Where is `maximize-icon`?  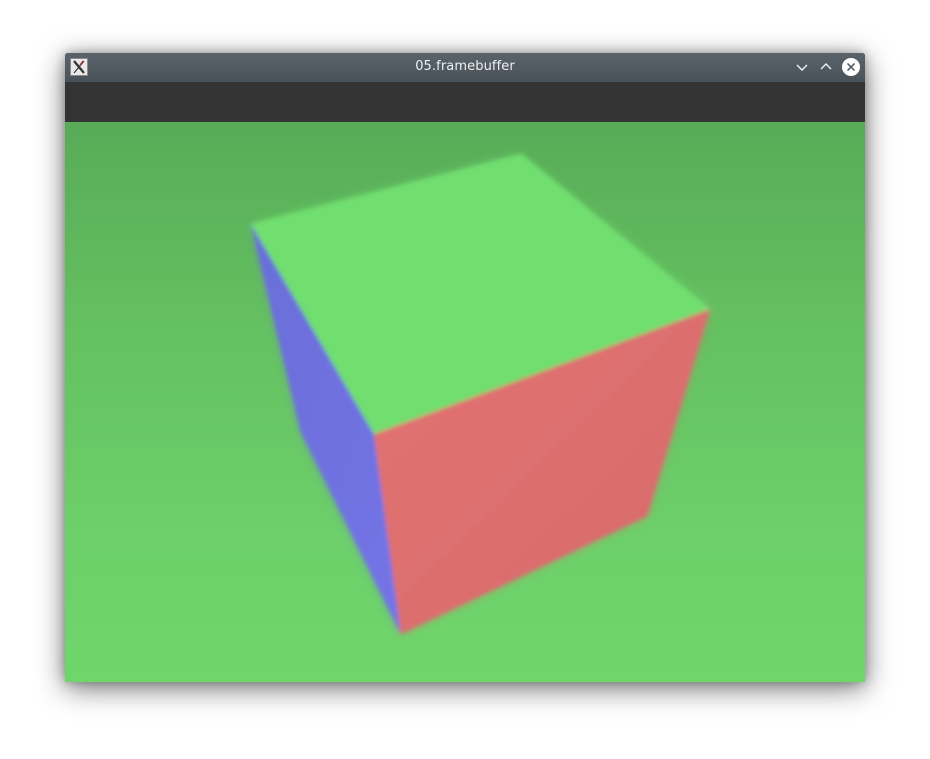 maximize-icon is located at coordinates (826, 67).